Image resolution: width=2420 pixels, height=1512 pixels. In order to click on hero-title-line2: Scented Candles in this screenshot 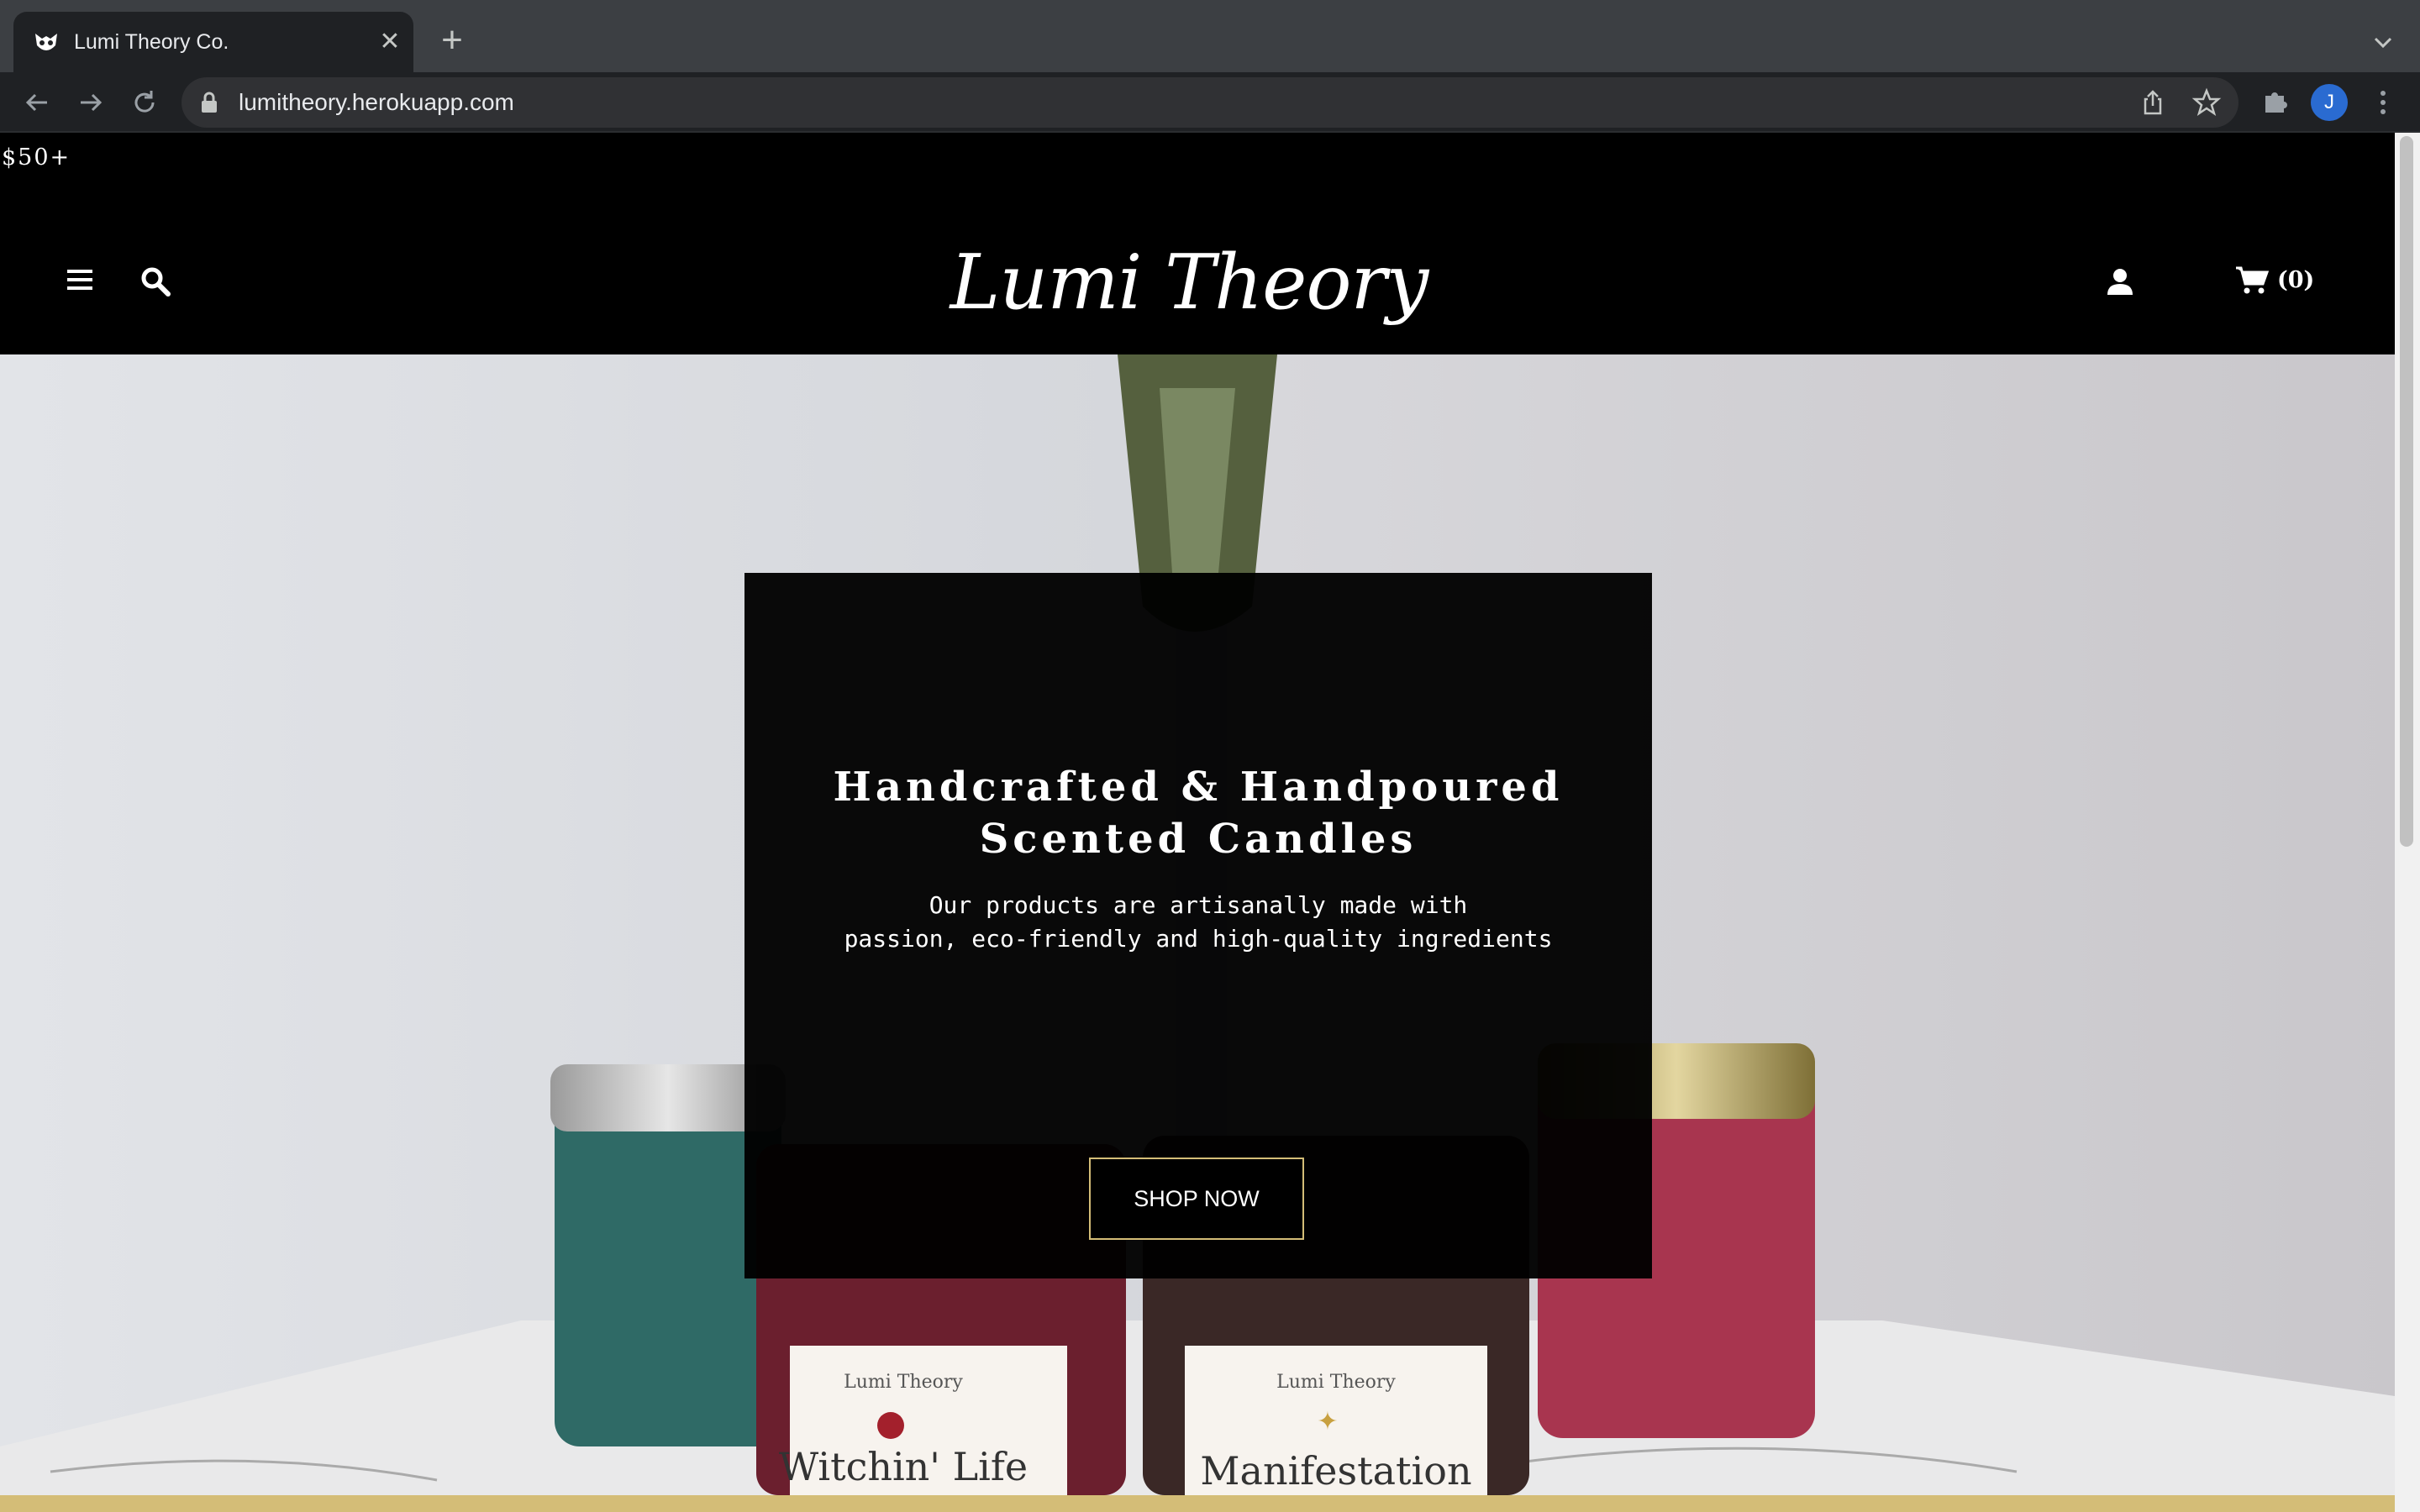, I will do `click(1198, 839)`.